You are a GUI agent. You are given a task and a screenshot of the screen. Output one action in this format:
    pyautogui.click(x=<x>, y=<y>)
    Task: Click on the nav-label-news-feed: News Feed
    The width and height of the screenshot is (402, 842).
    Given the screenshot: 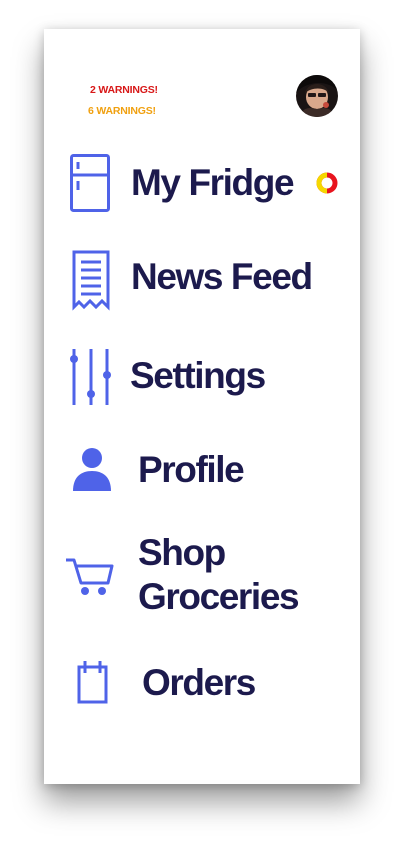 What is the action you would take?
    pyautogui.click(x=222, y=276)
    